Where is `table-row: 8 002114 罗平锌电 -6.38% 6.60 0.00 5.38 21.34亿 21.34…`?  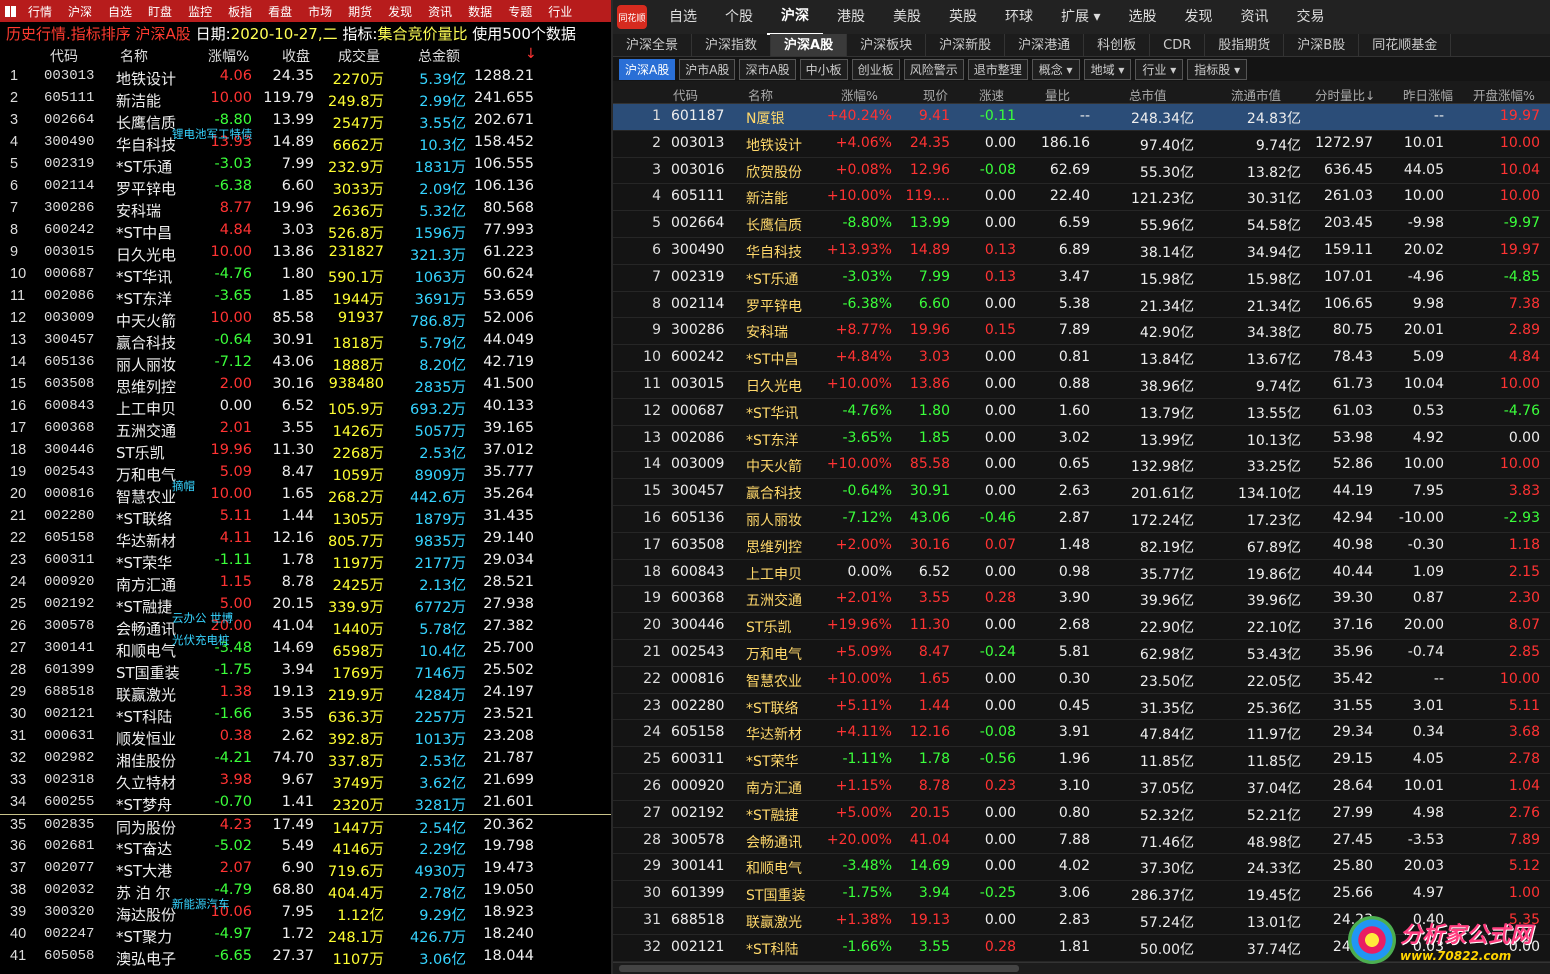 table-row: 8 002114 罗平锌电 -6.38% 6.60 0.00 5.38 21.34亿 21.34… is located at coordinates (1081, 305).